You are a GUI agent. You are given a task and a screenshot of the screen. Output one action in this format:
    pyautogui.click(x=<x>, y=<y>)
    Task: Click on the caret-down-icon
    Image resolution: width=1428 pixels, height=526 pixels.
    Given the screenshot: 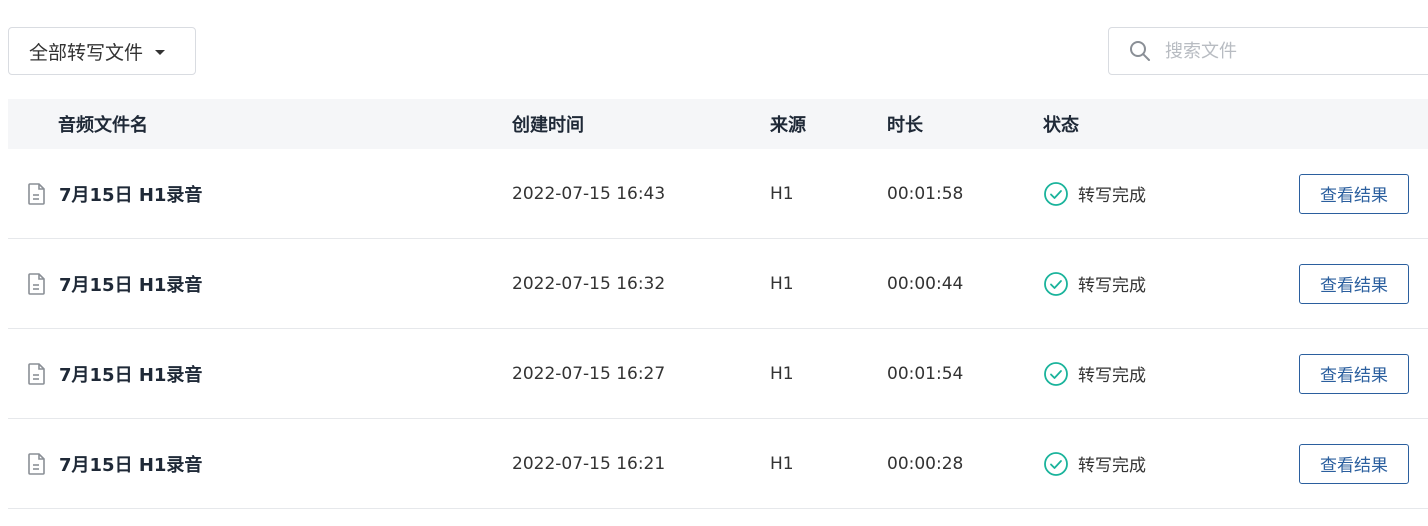 What is the action you would take?
    pyautogui.click(x=160, y=52)
    